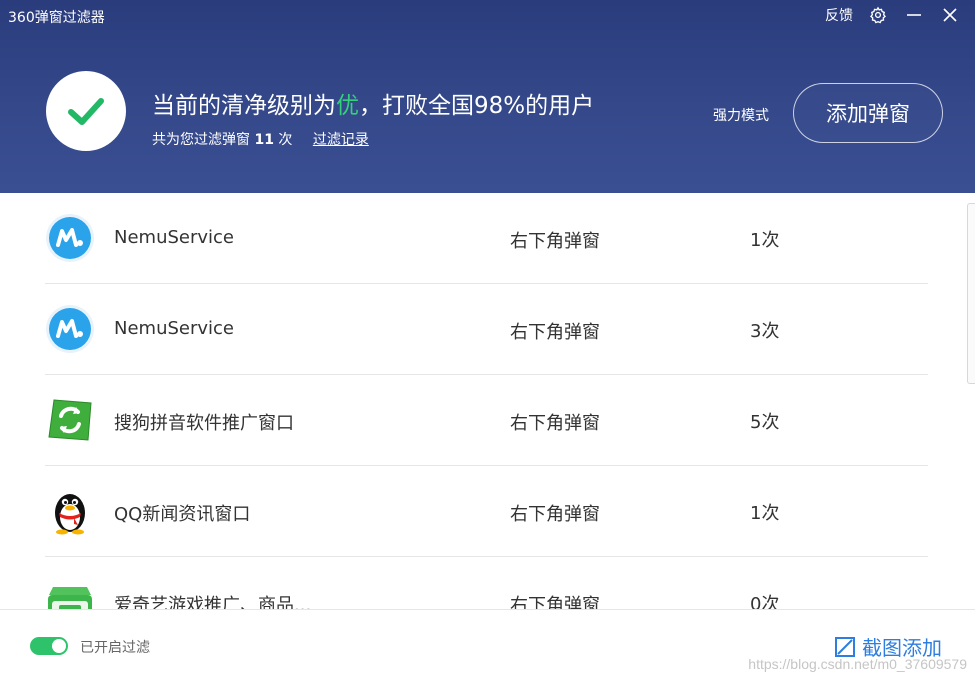  I want to click on filter-toggle, so click(49, 646).